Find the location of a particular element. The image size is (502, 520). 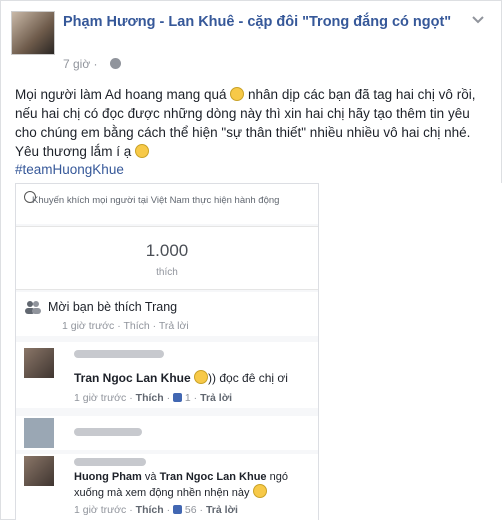

likes-summary: 1.000 thích is located at coordinates (167, 258).